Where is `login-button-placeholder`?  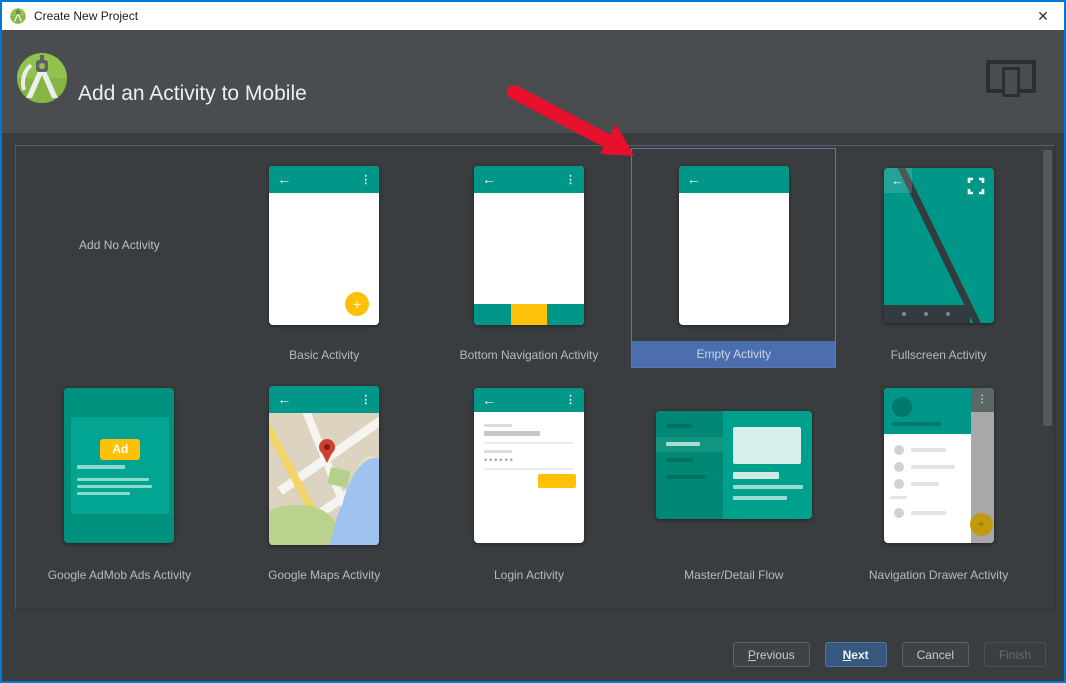 login-button-placeholder is located at coordinates (556, 480).